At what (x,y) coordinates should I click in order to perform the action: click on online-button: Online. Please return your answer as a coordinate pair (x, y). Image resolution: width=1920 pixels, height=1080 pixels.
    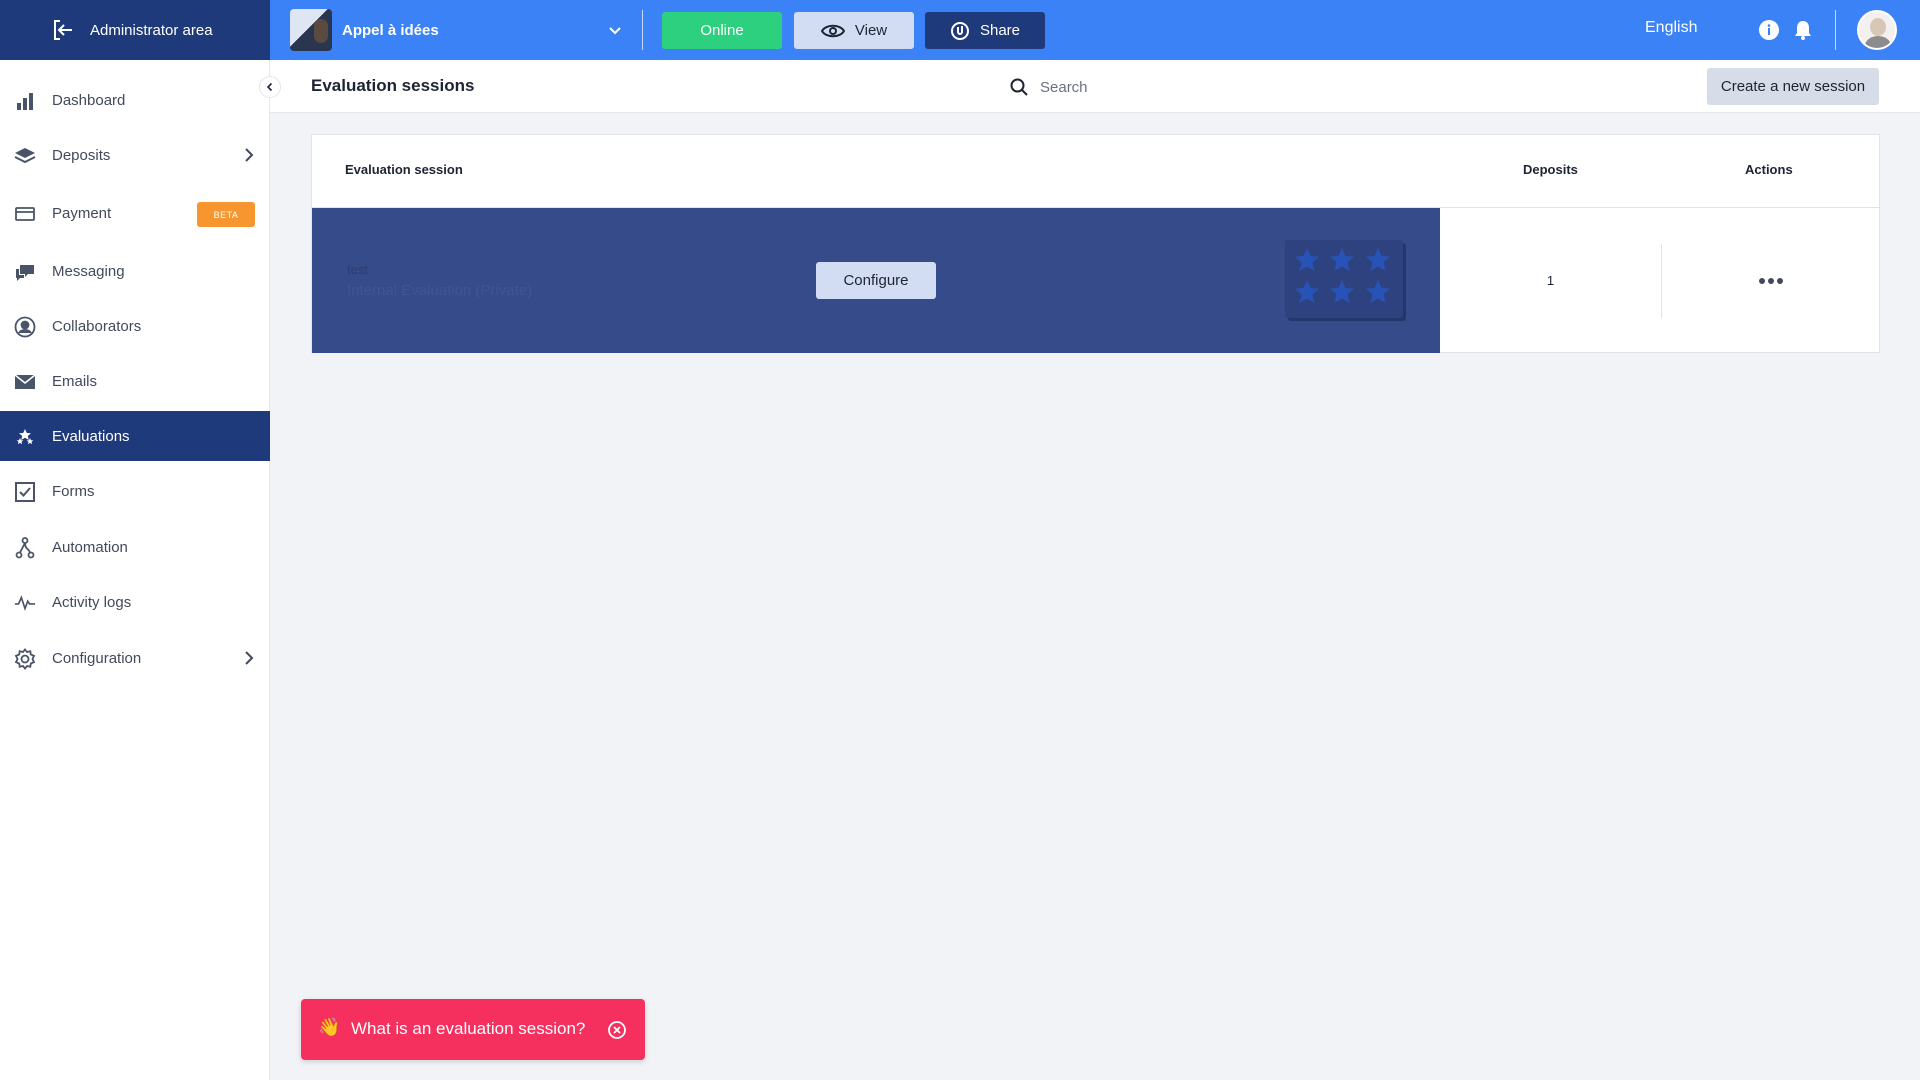
    Looking at the image, I should click on (722, 30).